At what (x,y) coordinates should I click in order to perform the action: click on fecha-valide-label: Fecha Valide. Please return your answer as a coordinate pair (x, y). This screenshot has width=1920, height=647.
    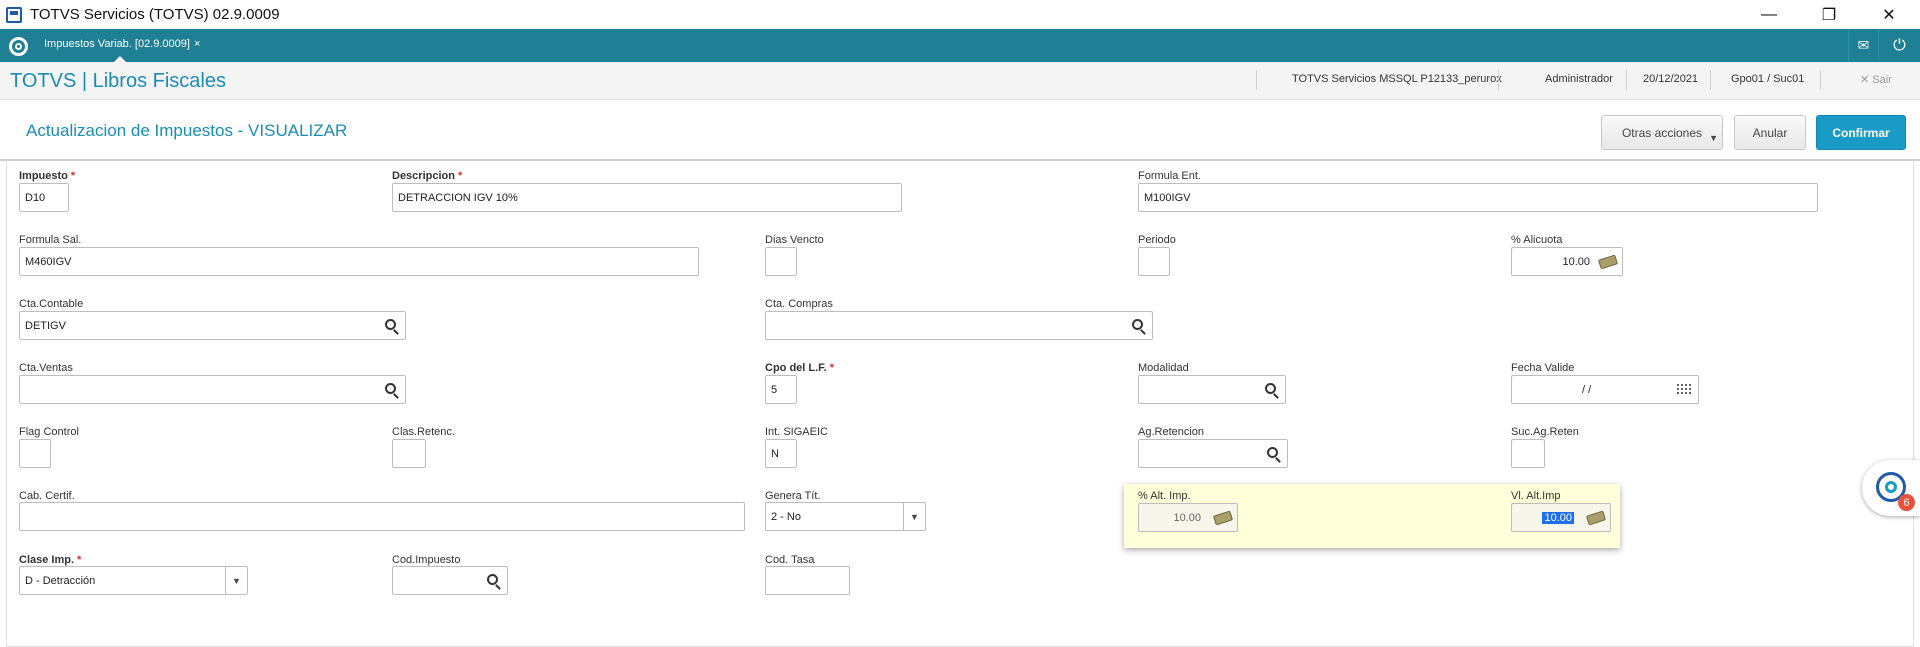
    Looking at the image, I should click on (1543, 368).